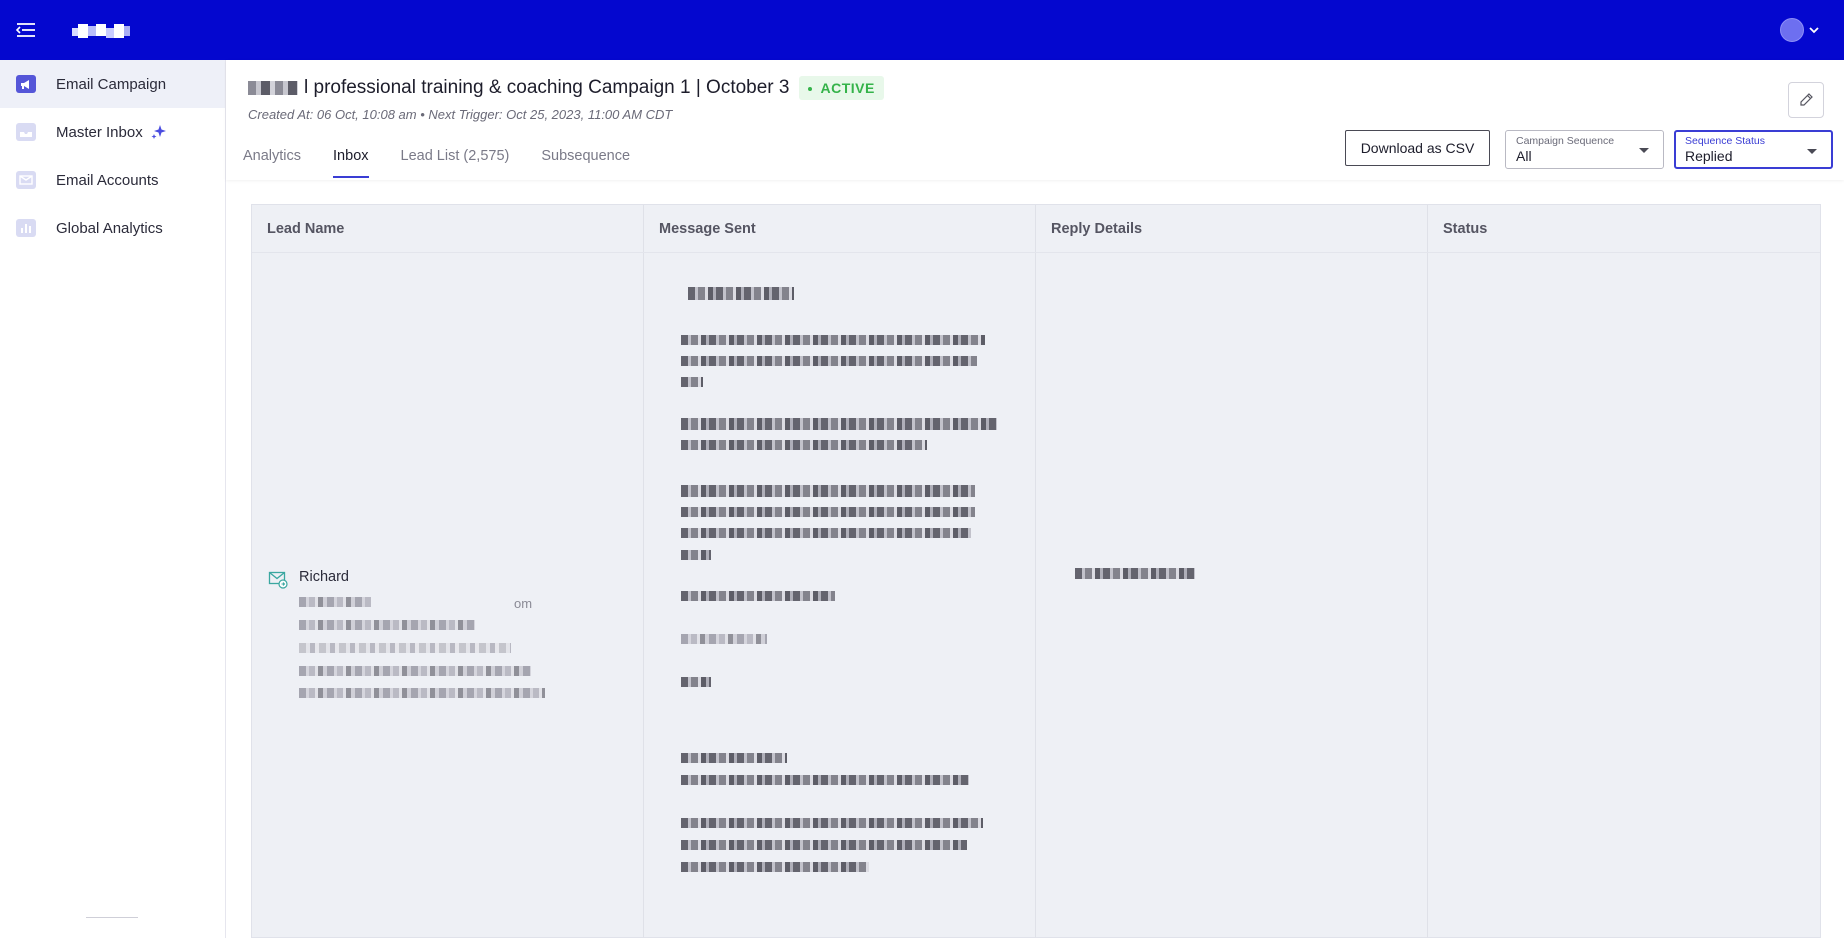  Describe the element at coordinates (455, 162) in the screenshot. I see `tab-lead-list: Lead List (2,575)` at that location.